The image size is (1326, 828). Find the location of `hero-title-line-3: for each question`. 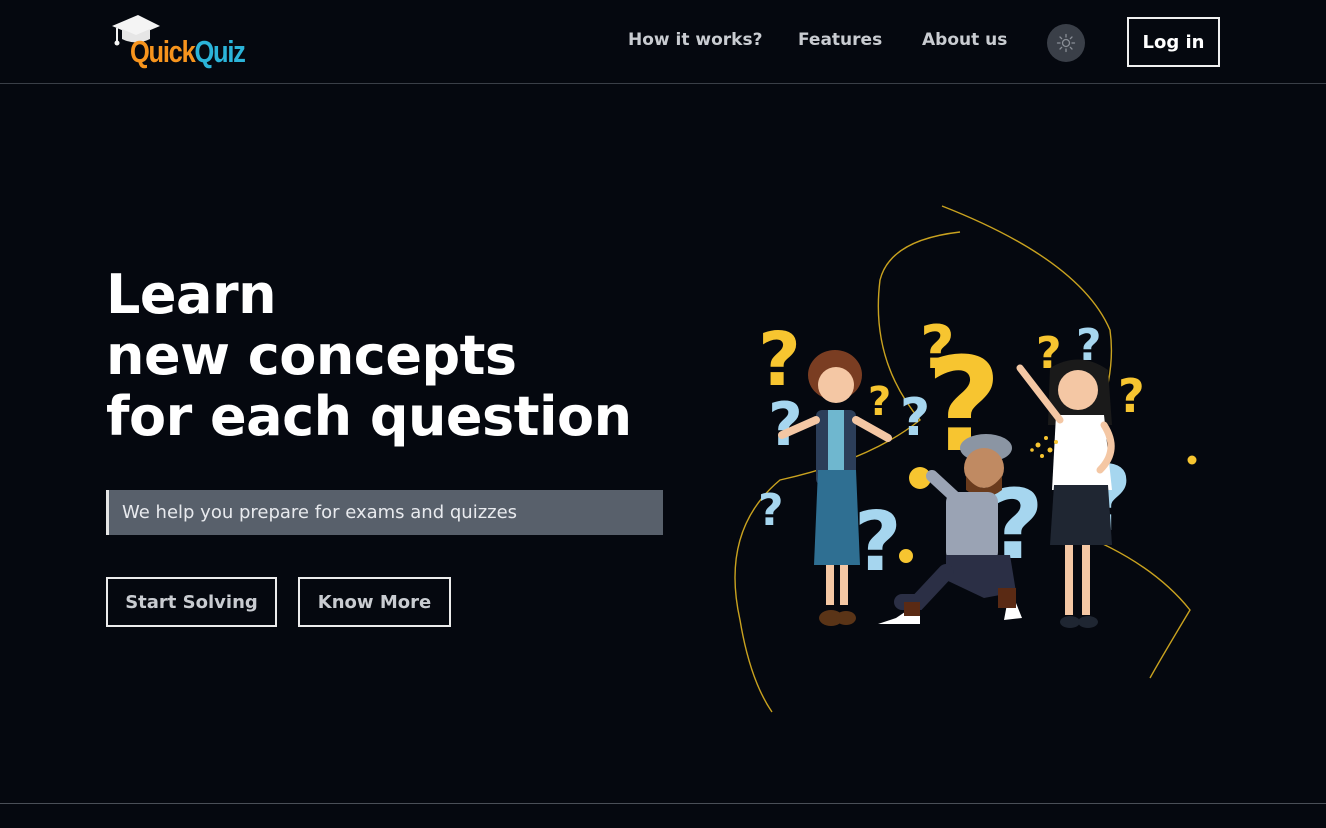

hero-title-line-3: for each question is located at coordinates (369, 416).